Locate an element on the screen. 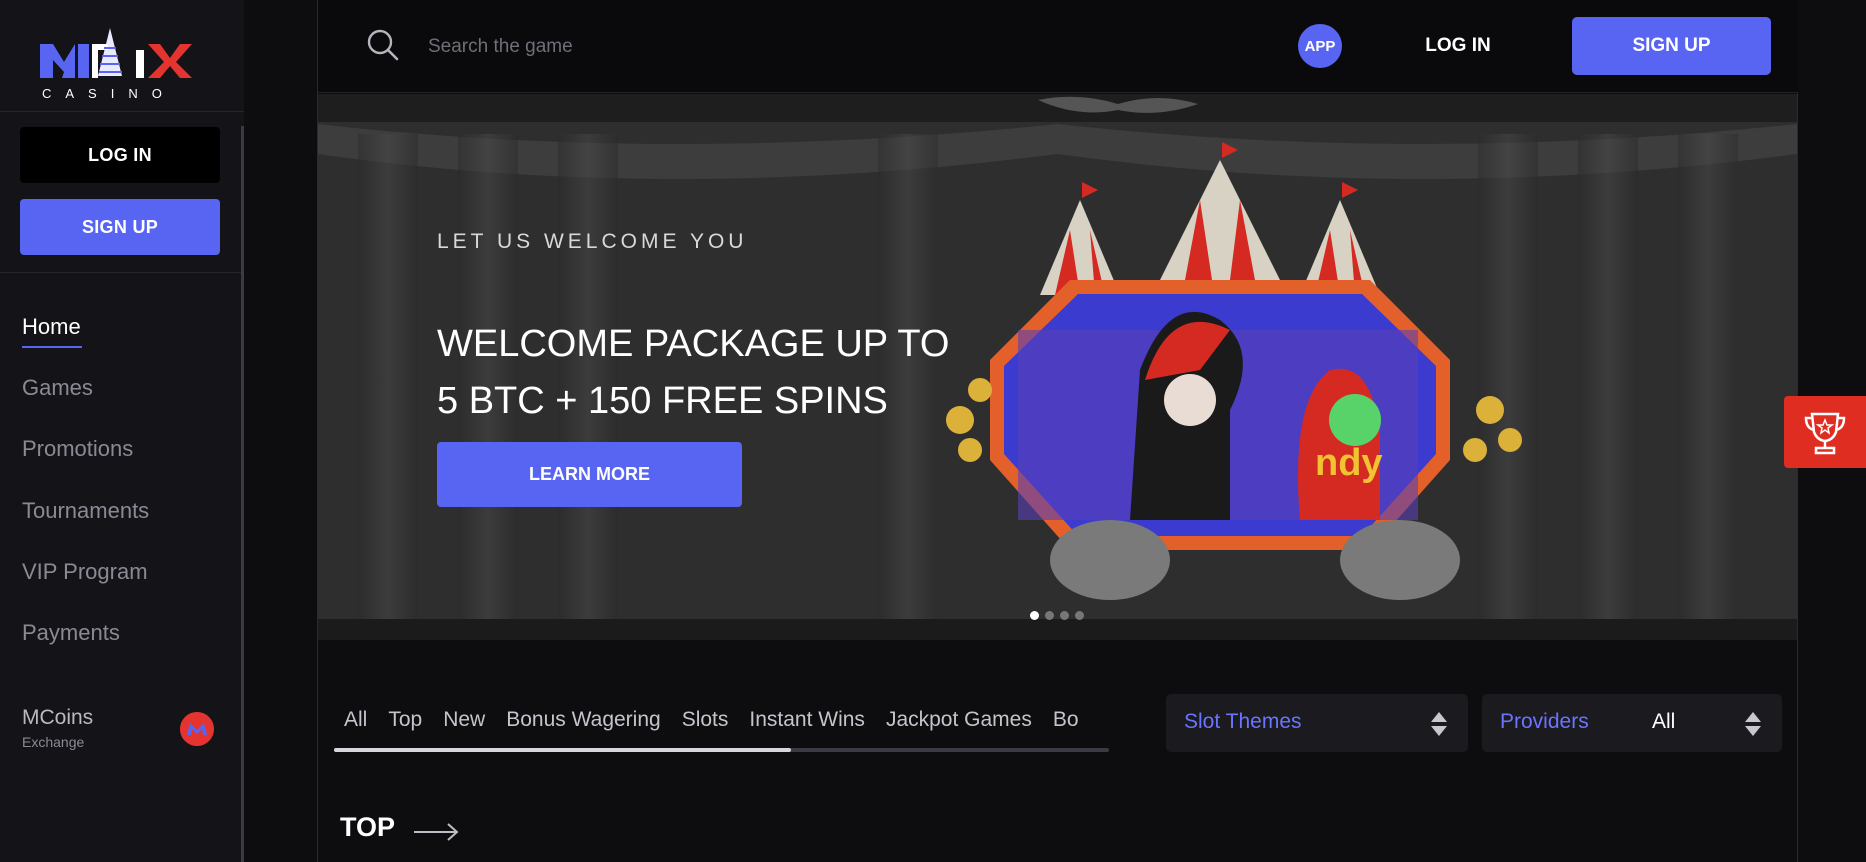 Image resolution: width=1866 pixels, height=862 pixels. arrow-right-icon is located at coordinates (436, 832).